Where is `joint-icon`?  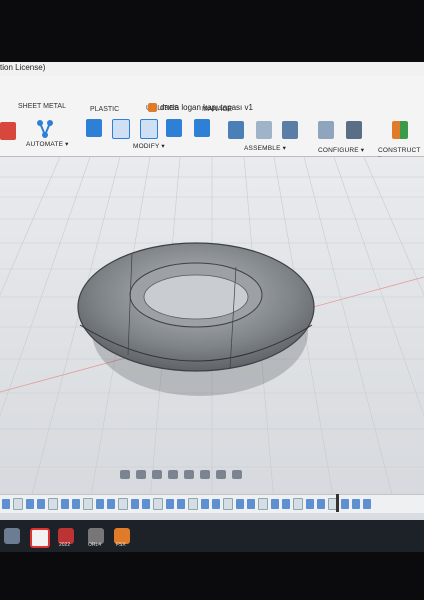
joint-icon is located at coordinates (264, 130).